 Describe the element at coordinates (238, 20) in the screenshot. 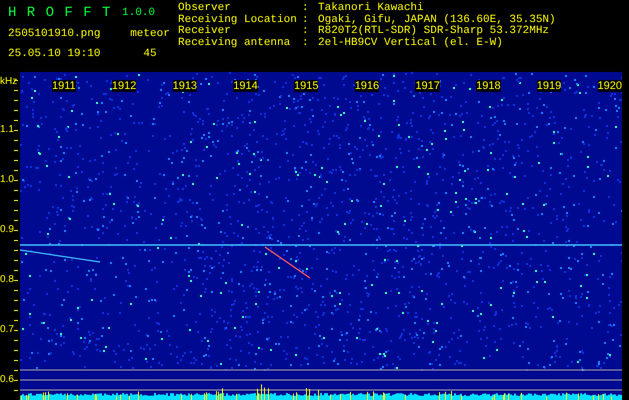

I see `info-label: Receiving Location` at that location.